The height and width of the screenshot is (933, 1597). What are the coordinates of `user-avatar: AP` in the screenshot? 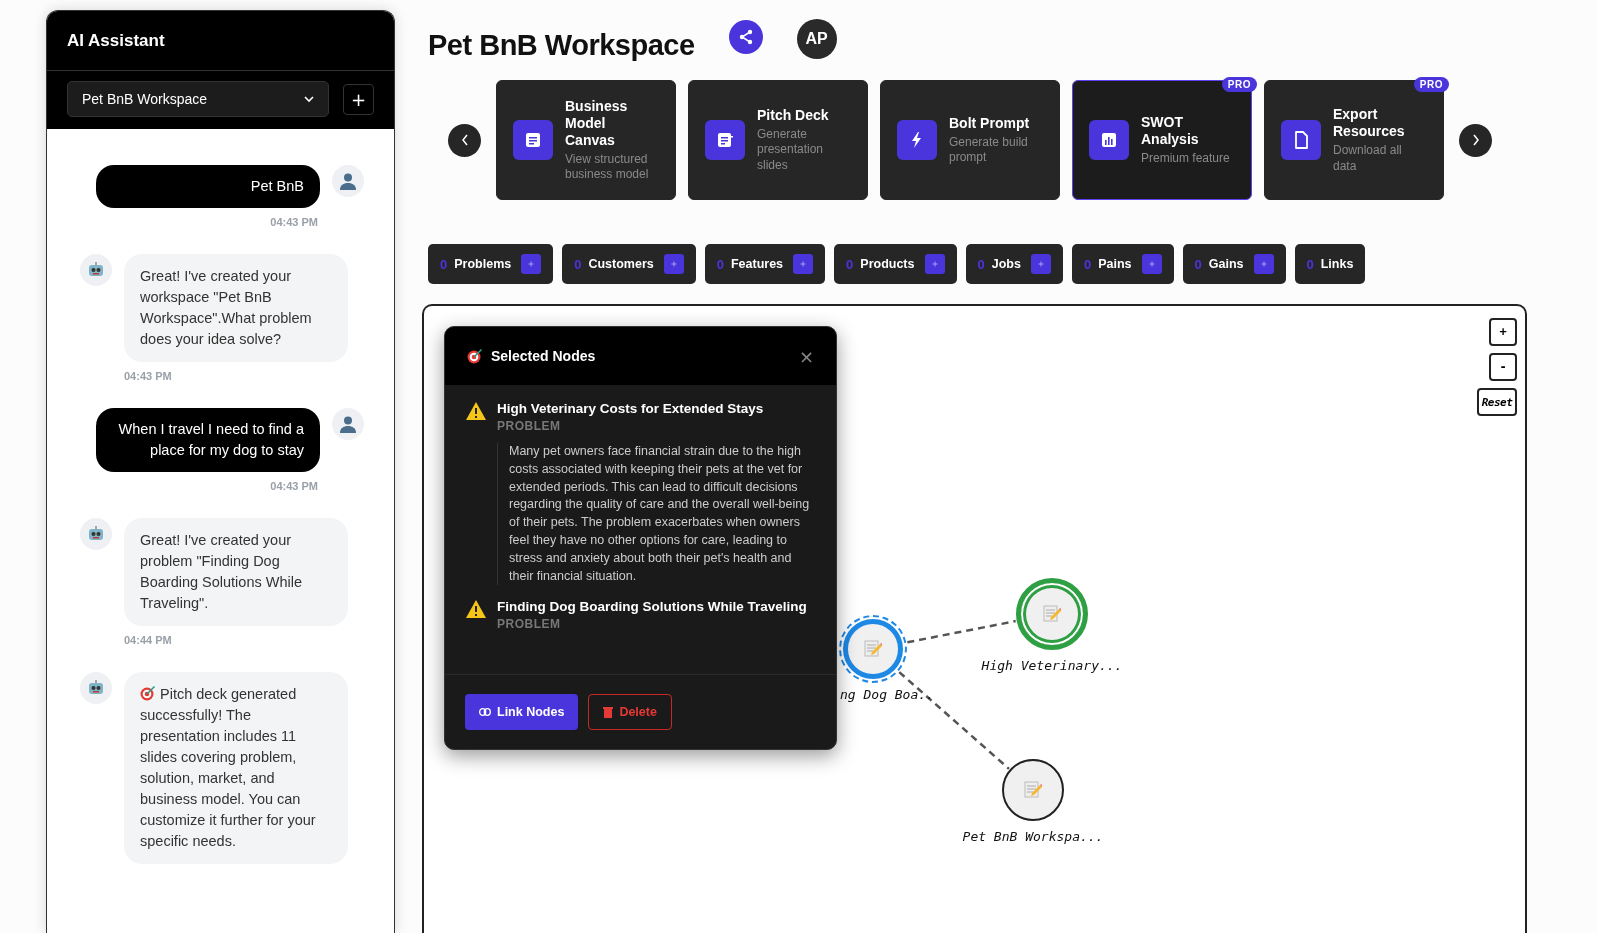 It's located at (816, 39).